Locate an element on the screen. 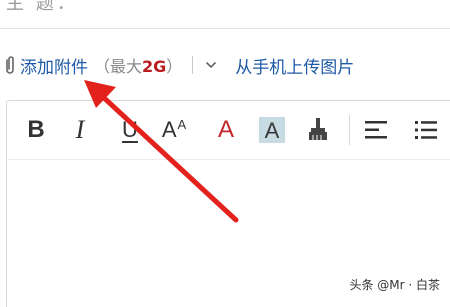 This screenshot has width=450, height=307. format-painter-button is located at coordinates (318, 130).